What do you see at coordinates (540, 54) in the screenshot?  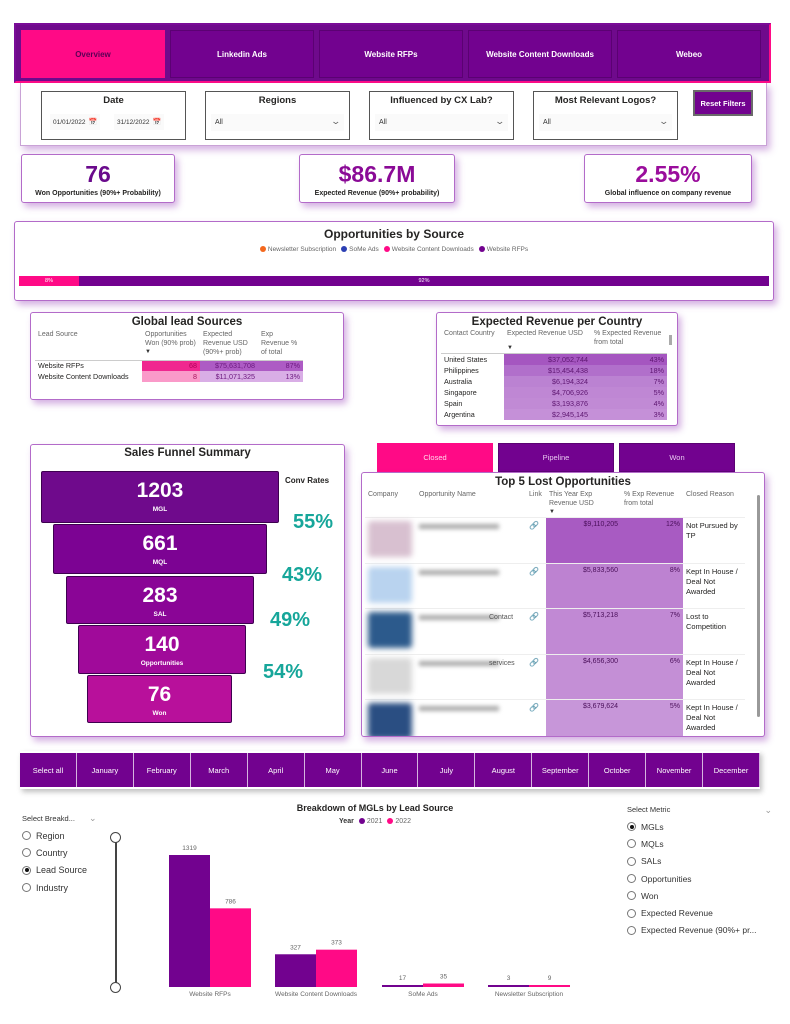 I see `tab-website-content-downloads: Website Content Downloads` at bounding box center [540, 54].